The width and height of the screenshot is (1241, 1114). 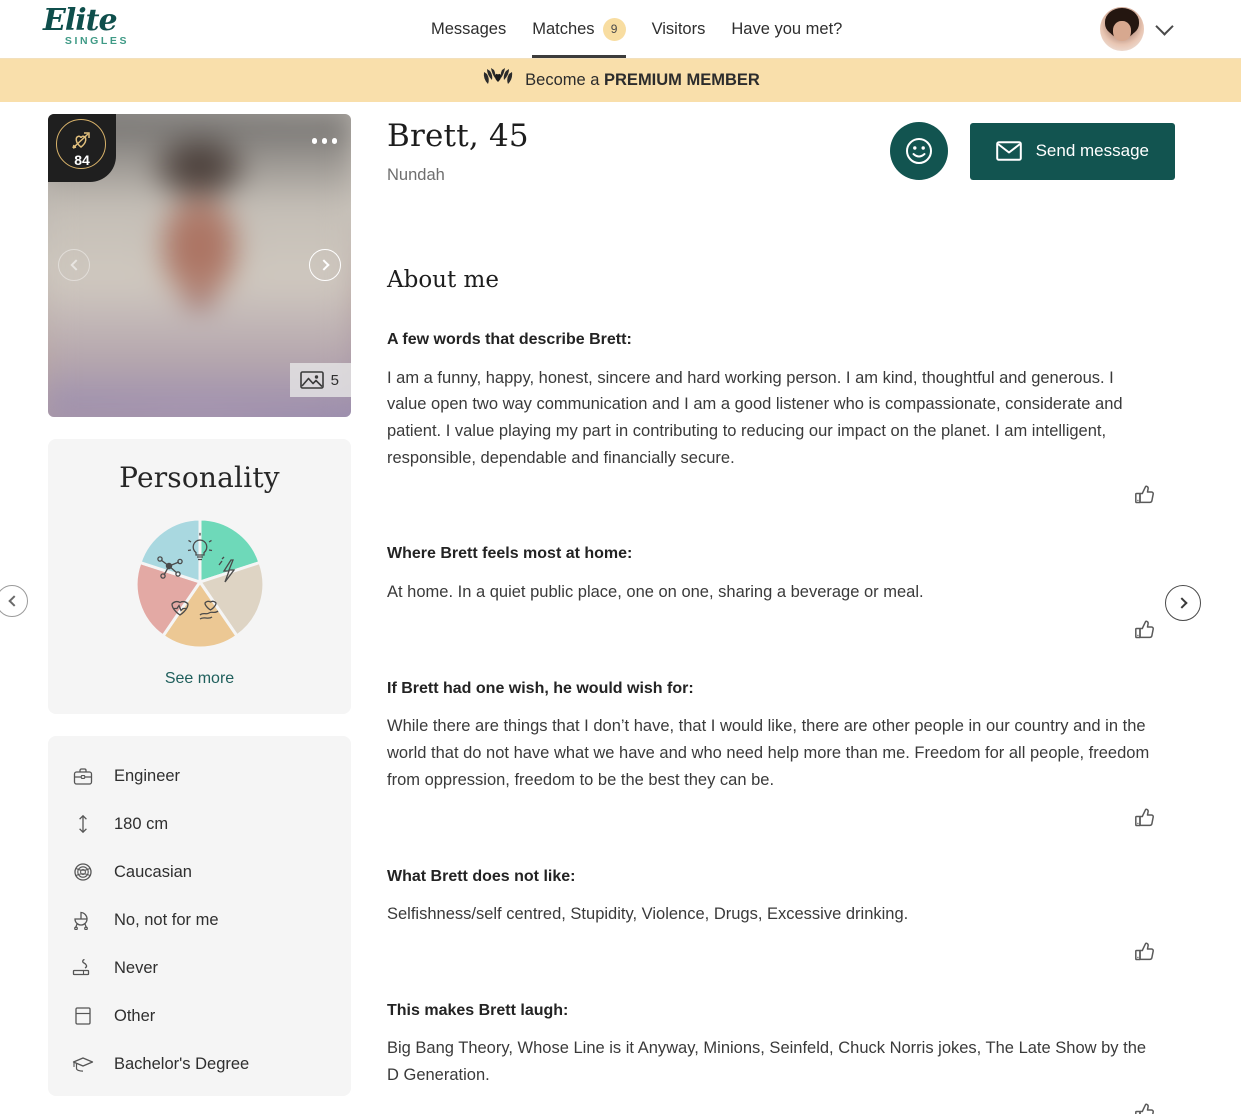 I want to click on premium-banner-text: Become a PREMIUM MEMBER, so click(x=642, y=80).